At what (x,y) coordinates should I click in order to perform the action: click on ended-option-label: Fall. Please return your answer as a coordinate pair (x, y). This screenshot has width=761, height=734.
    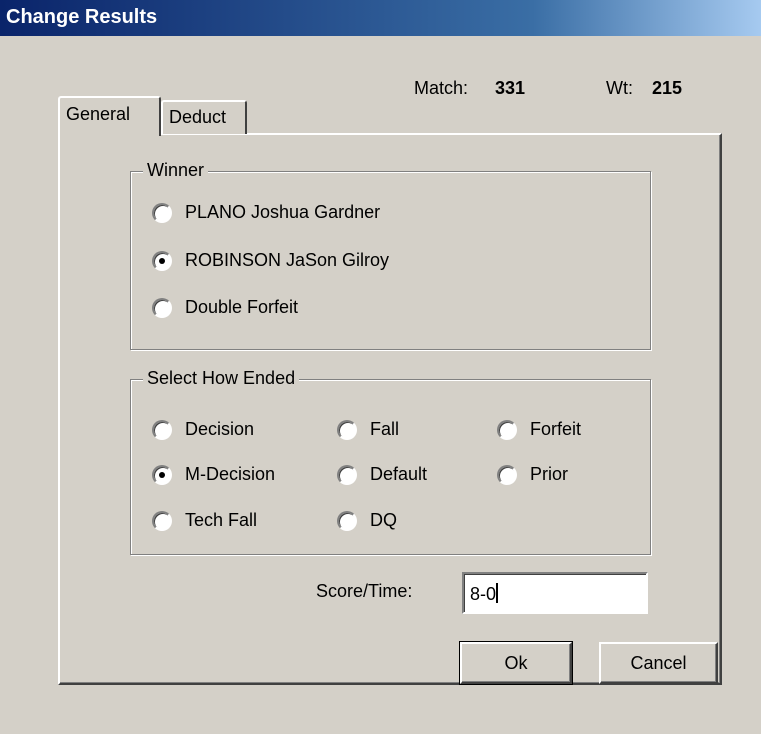
    Looking at the image, I should click on (385, 429).